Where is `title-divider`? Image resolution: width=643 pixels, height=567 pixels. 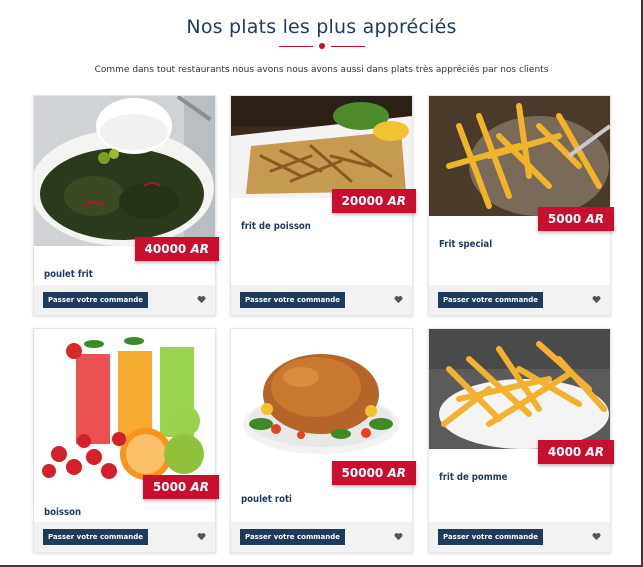 title-divider is located at coordinates (322, 46).